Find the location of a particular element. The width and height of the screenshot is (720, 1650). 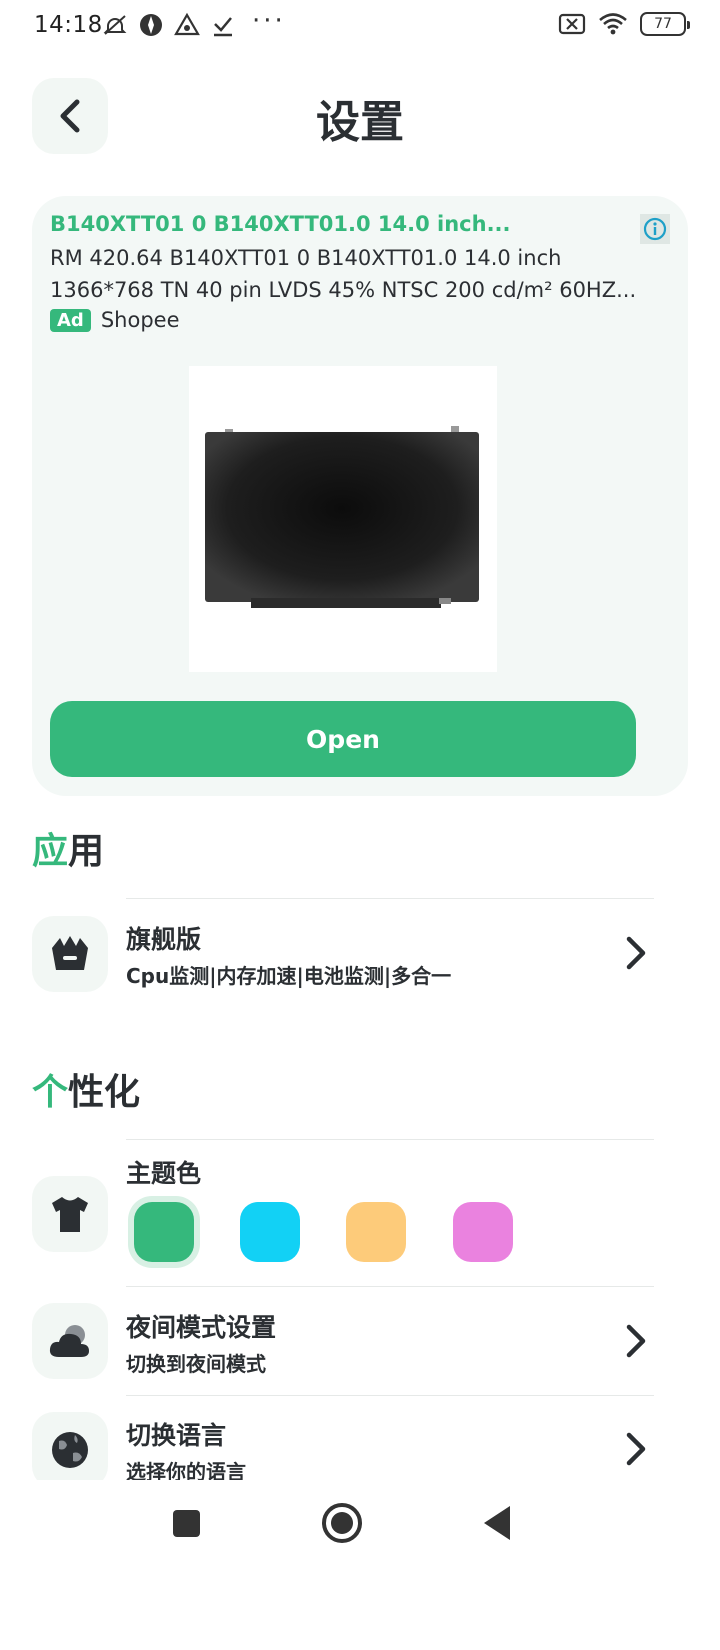

wifi-icon is located at coordinates (613, 24).